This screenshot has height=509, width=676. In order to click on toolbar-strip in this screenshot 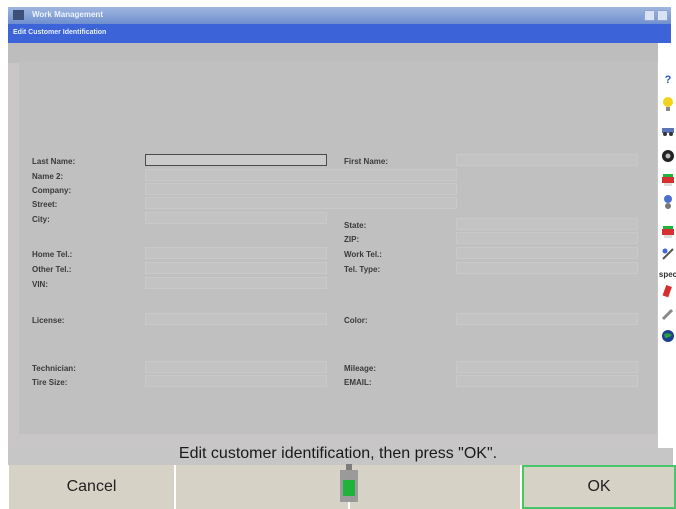, I will do `click(333, 53)`.